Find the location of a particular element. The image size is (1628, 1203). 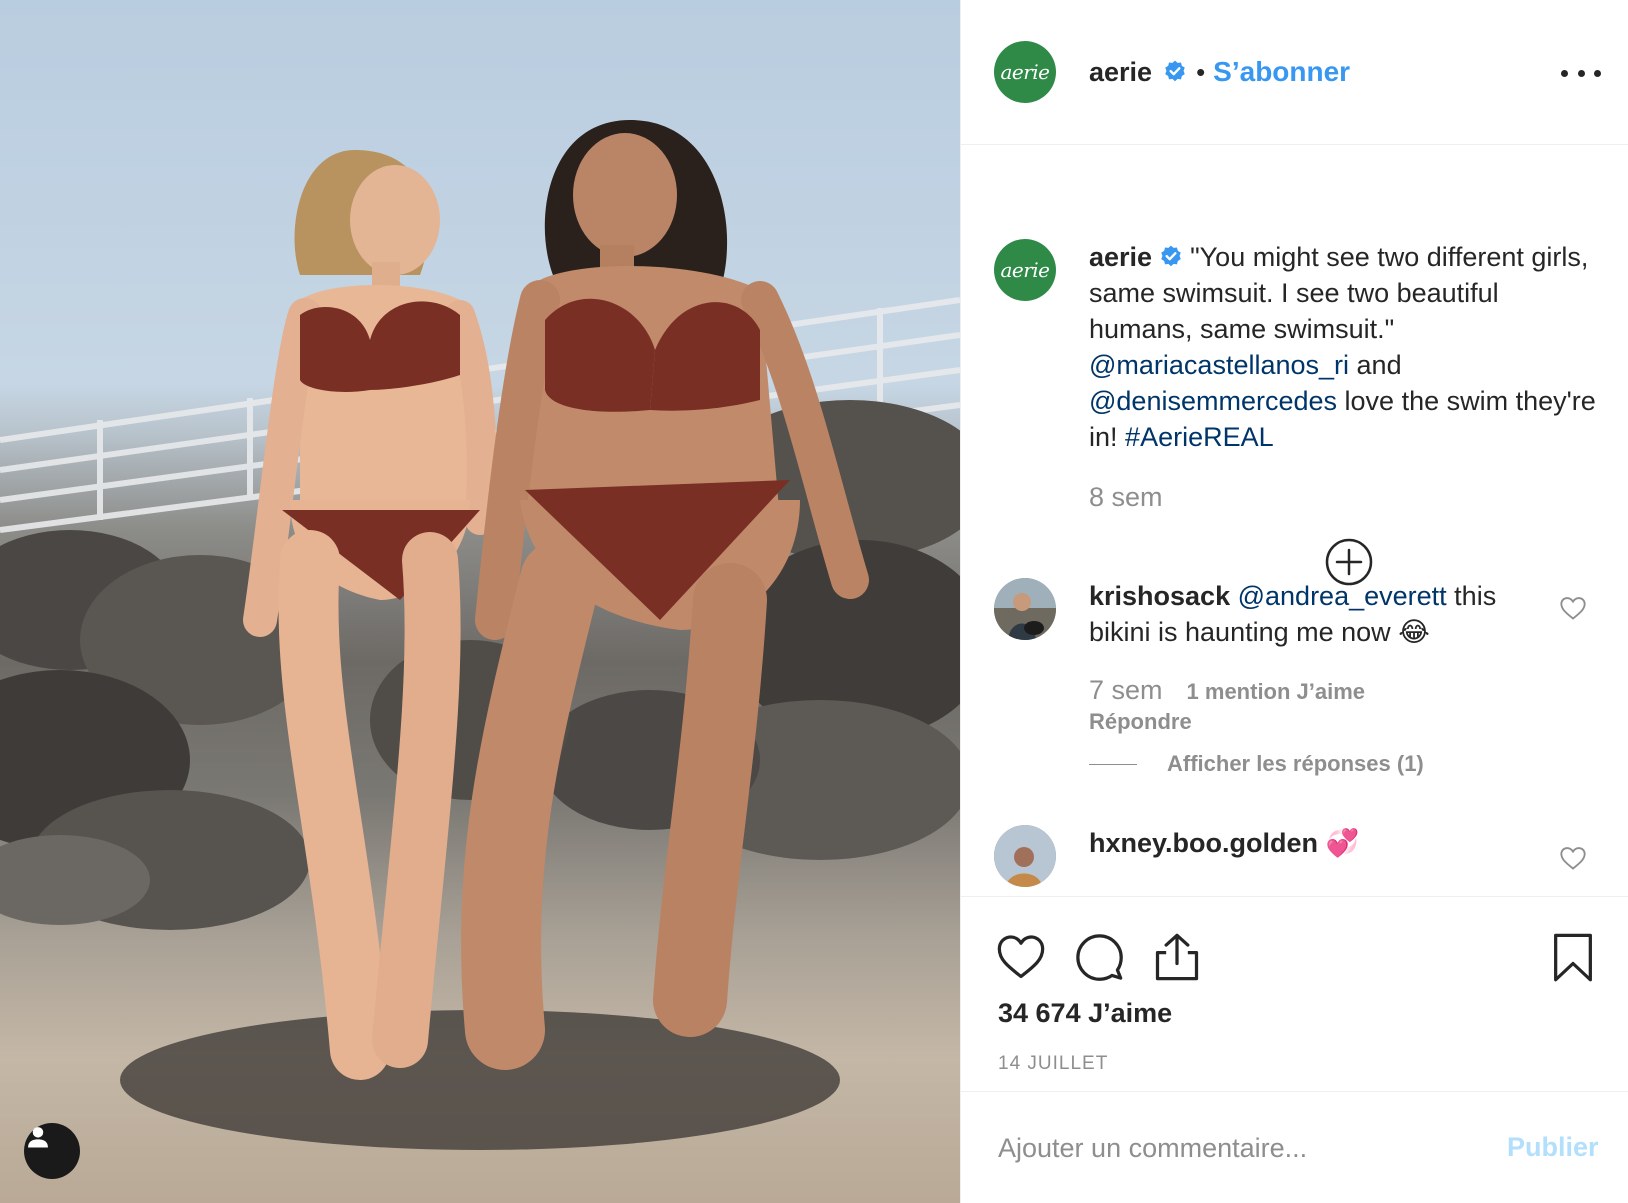

publish-button: Publier is located at coordinates (1553, 1147).